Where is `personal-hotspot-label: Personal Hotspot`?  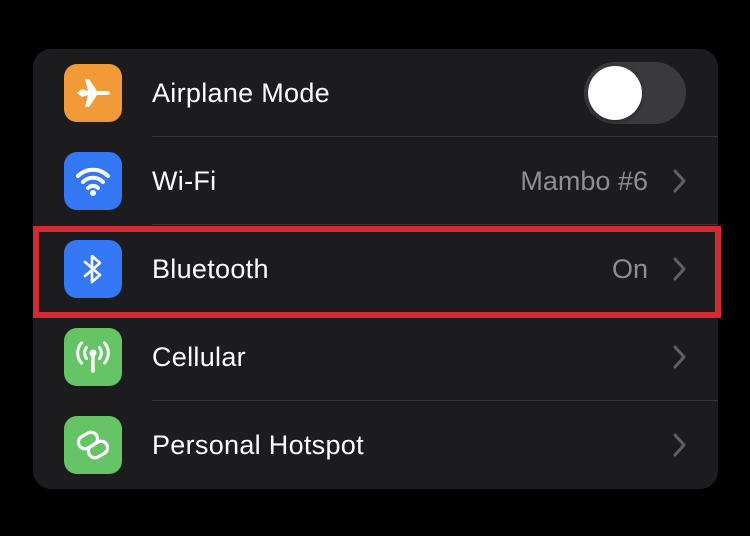
personal-hotspot-label: Personal Hotspot is located at coordinates (258, 445).